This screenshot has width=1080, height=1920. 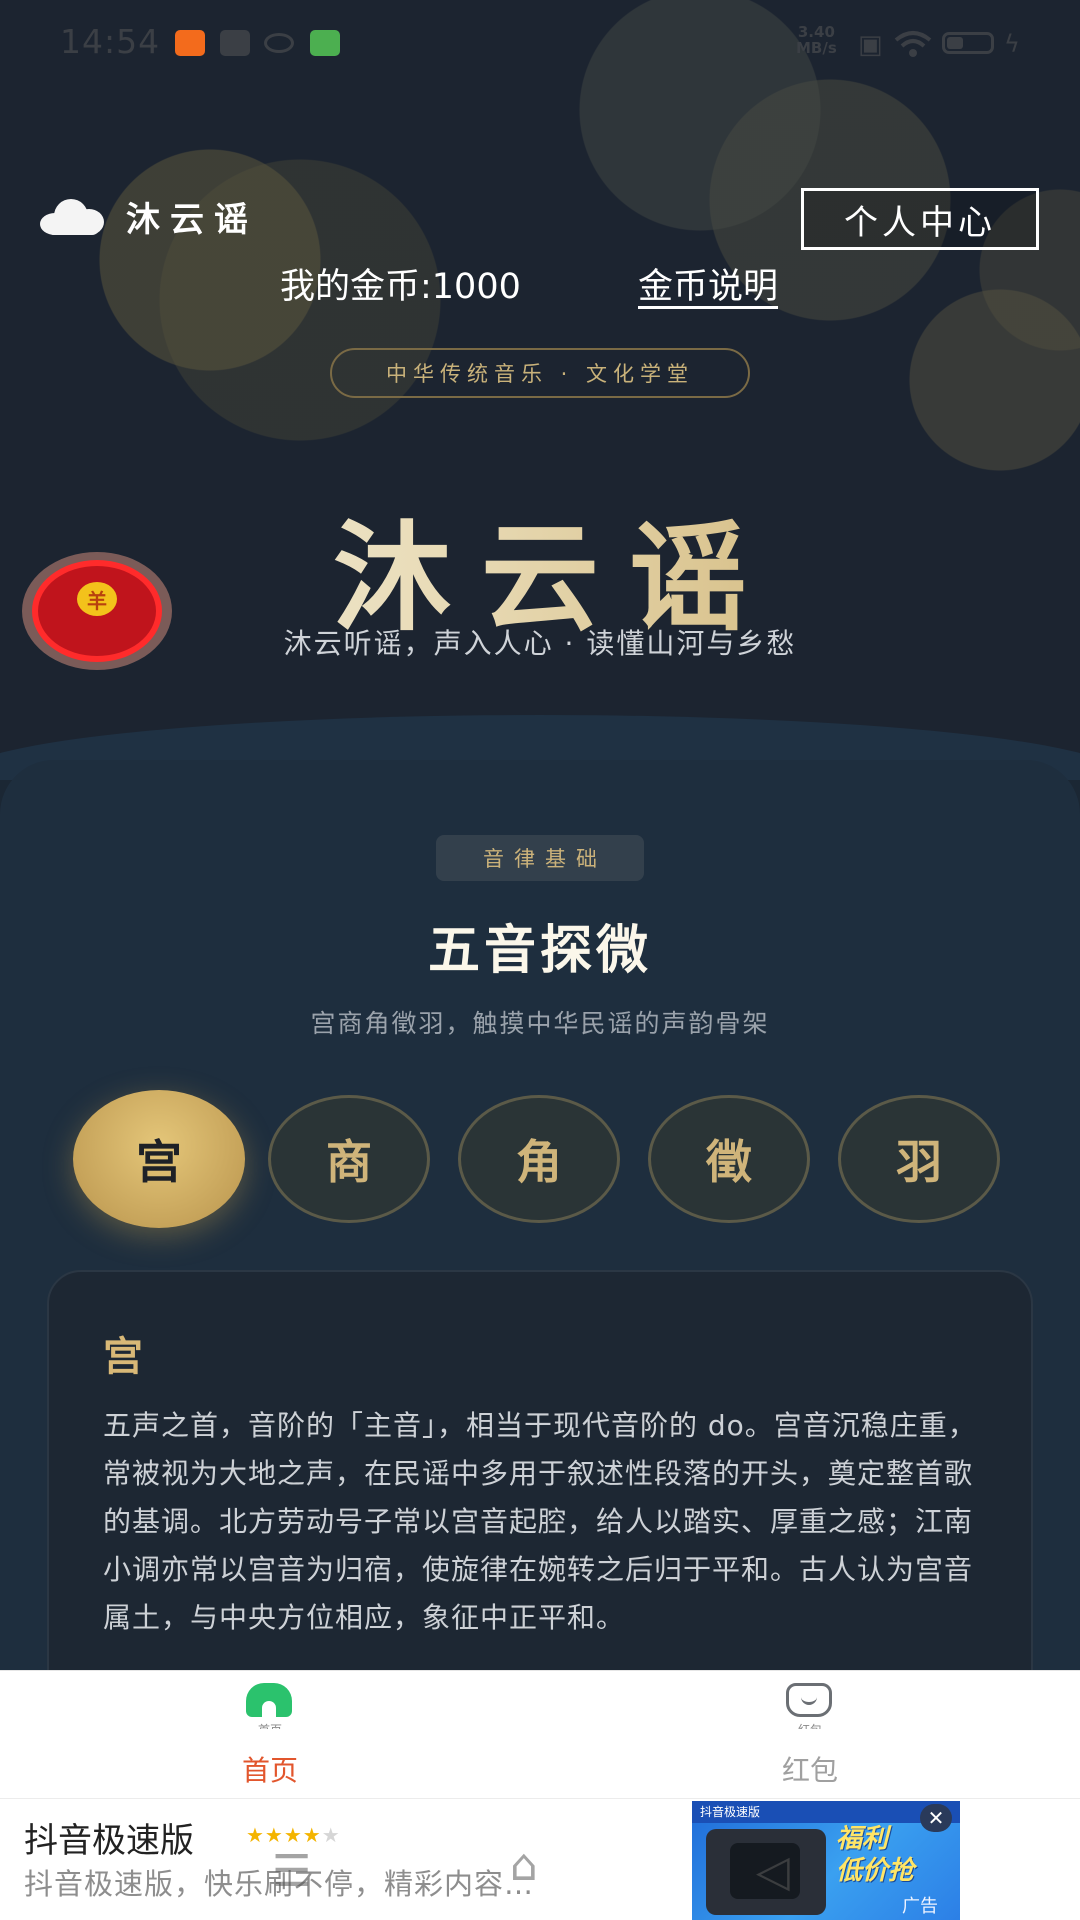 What do you see at coordinates (816, 32) in the screenshot?
I see `network-speed-value: 3.40` at bounding box center [816, 32].